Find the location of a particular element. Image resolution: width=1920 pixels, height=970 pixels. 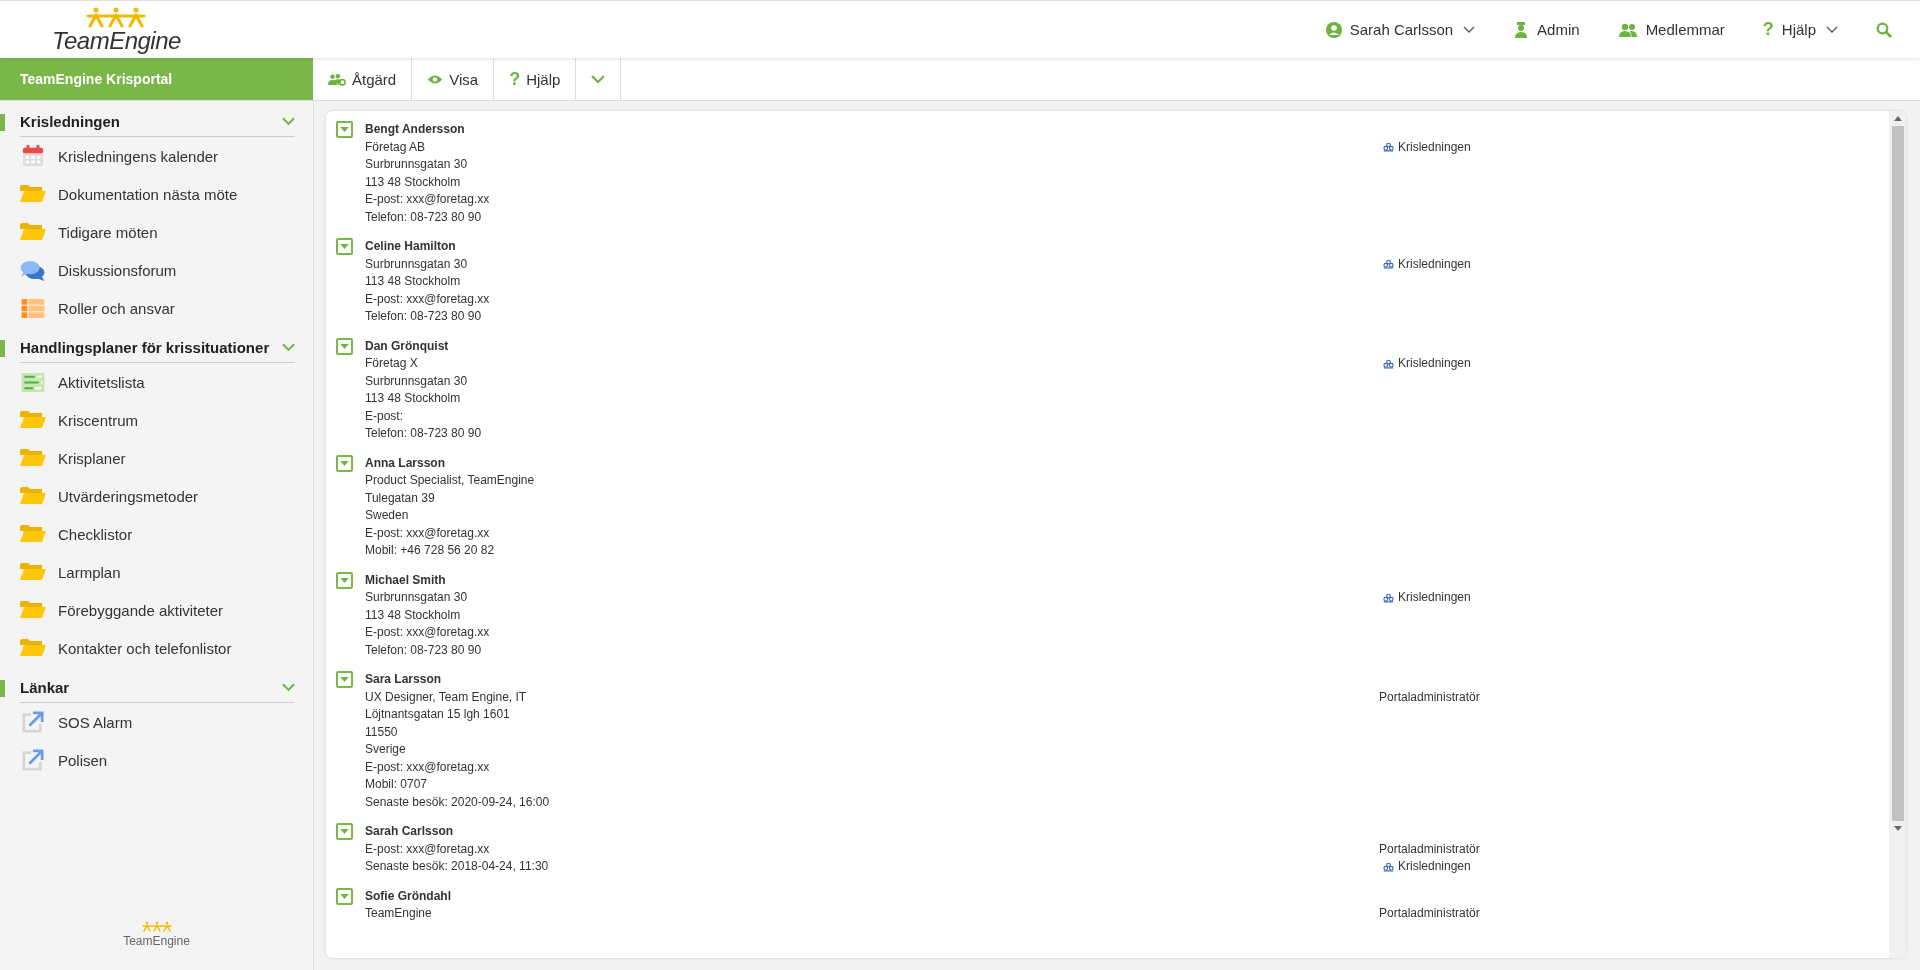

sidebar-item: Förebyggande aktiviteter is located at coordinates (156, 610).